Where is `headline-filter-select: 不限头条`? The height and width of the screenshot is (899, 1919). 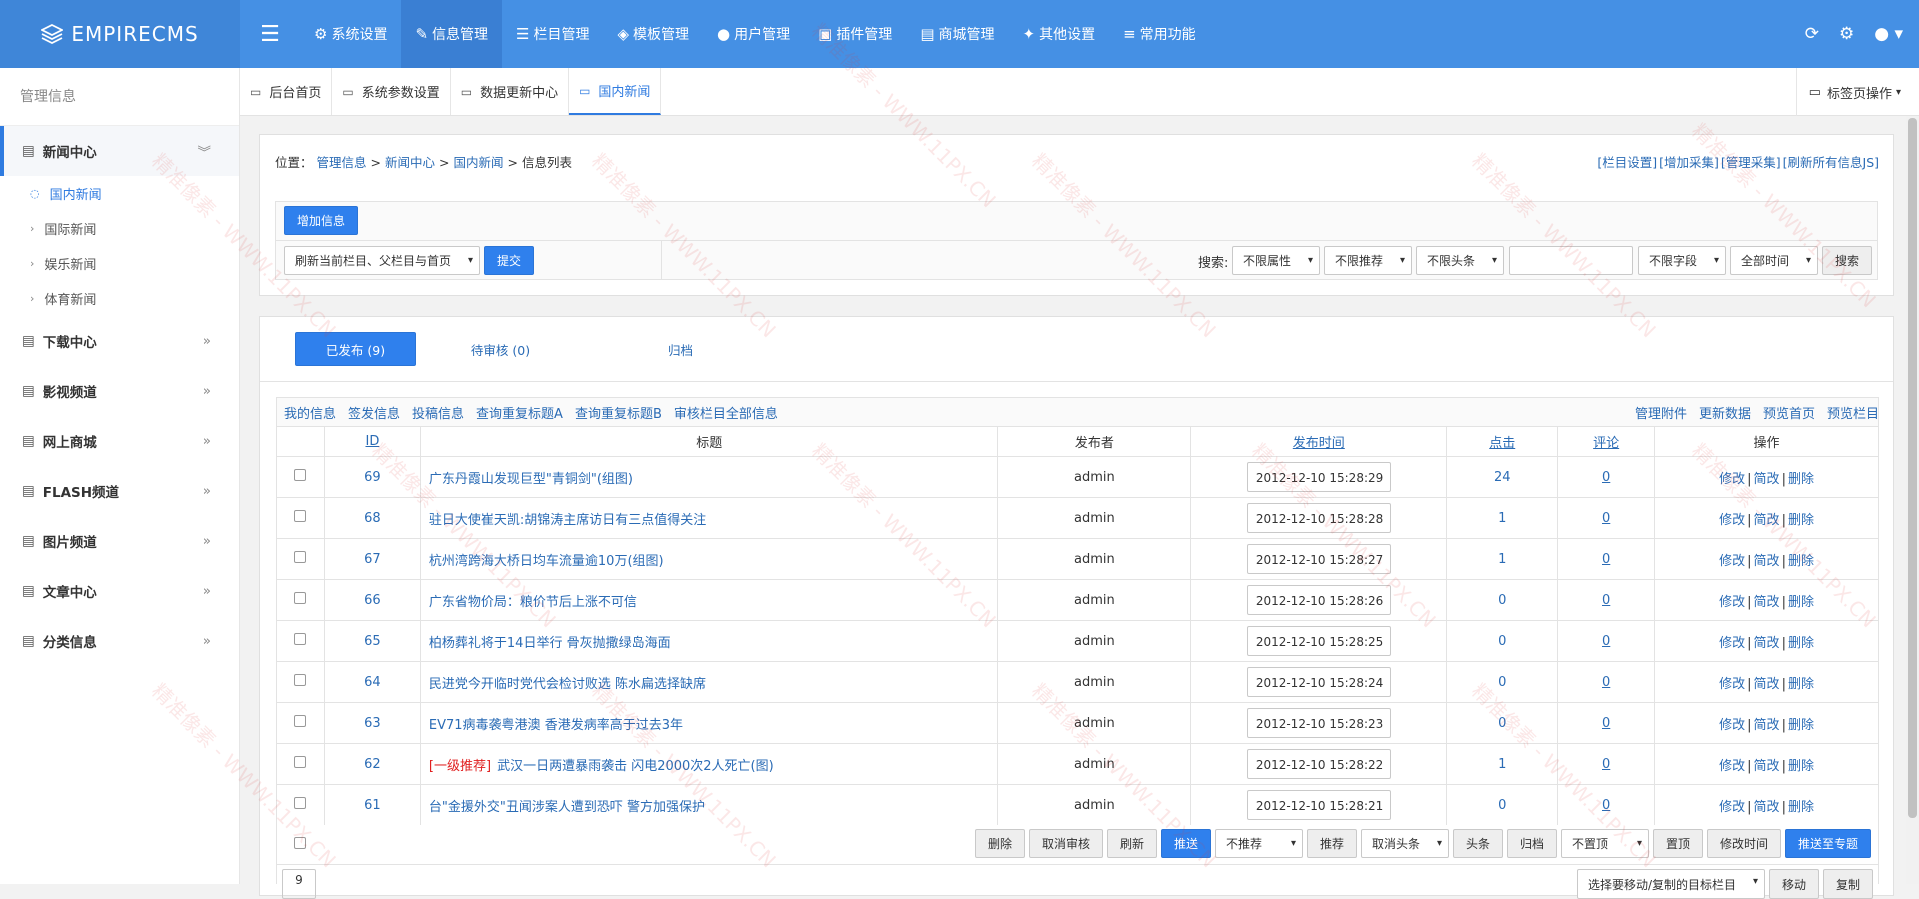 headline-filter-select: 不限头条 is located at coordinates (1460, 260).